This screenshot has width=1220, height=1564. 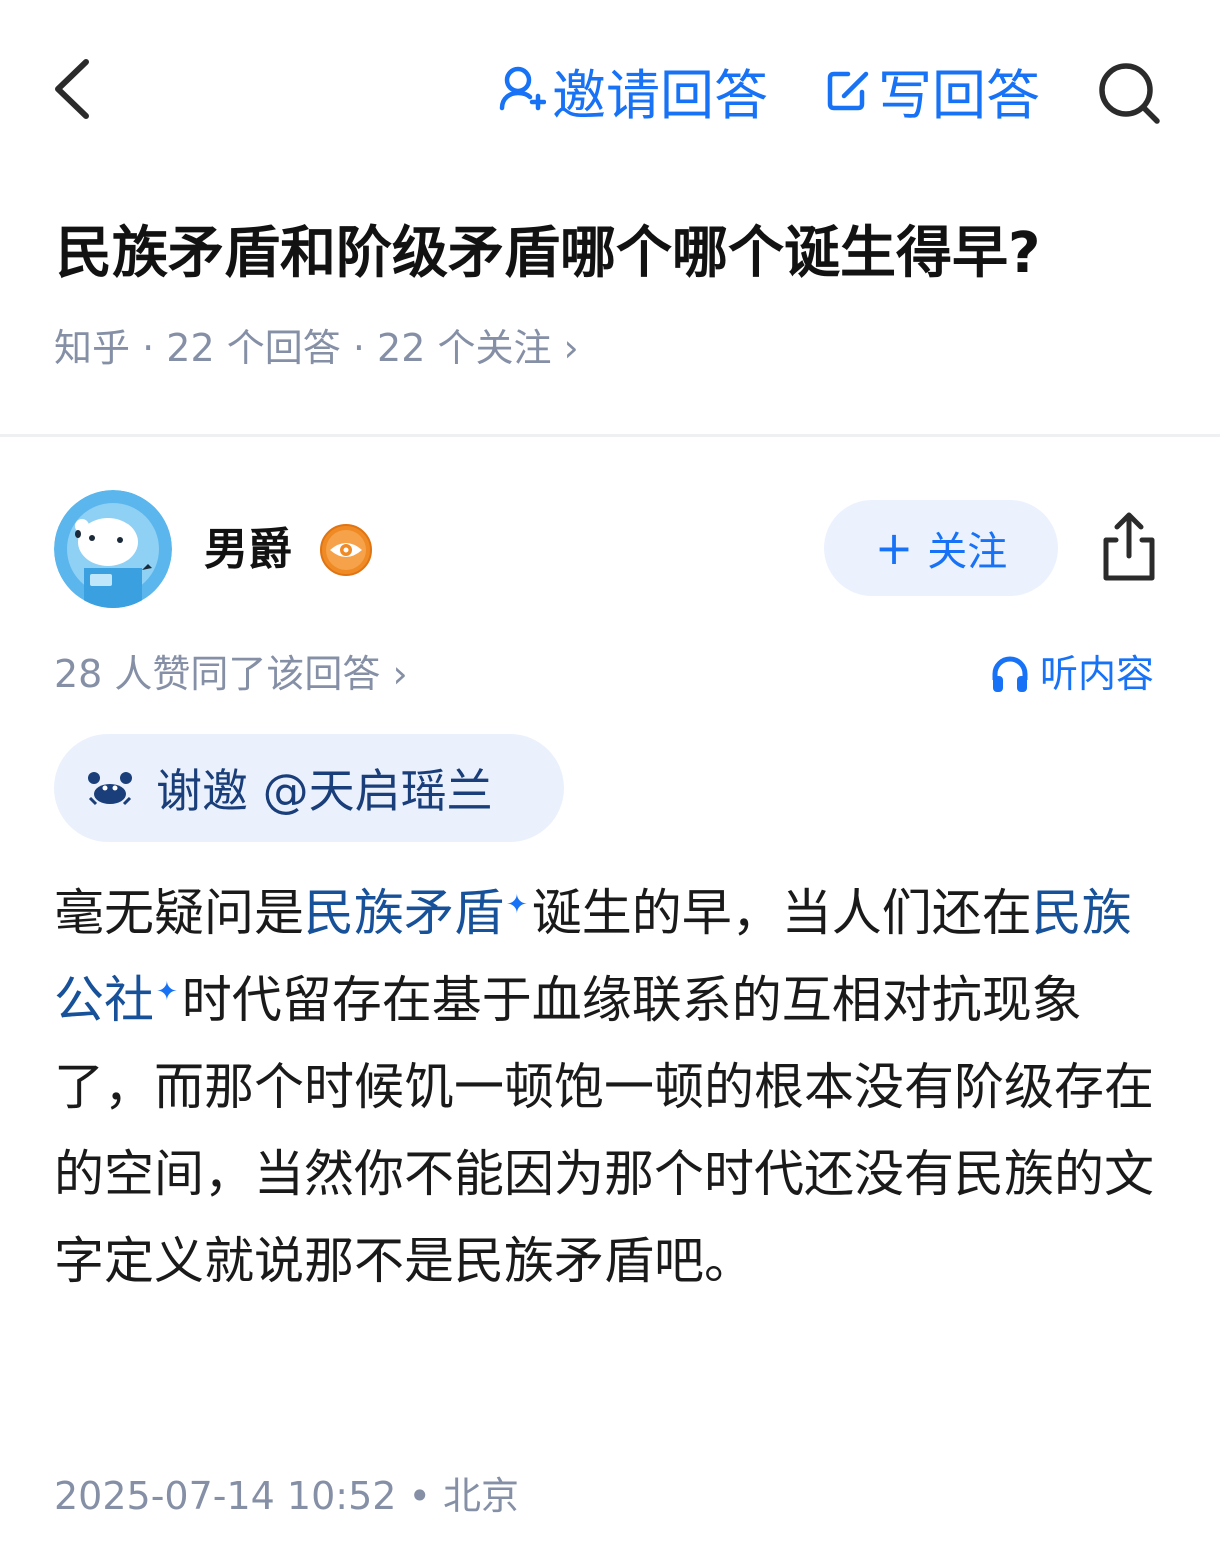 I want to click on plus-icon: +, so click(x=894, y=548).